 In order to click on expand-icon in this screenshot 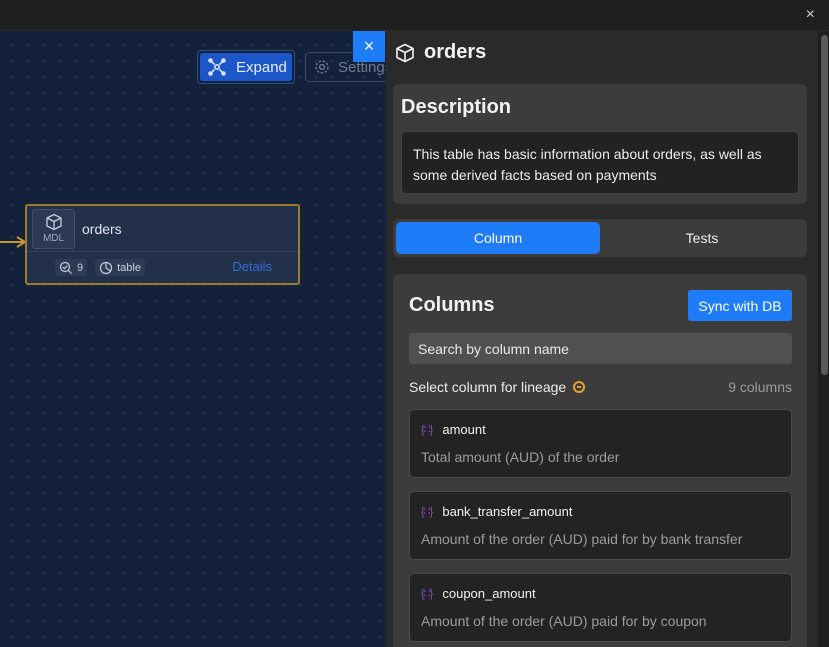, I will do `click(217, 67)`.